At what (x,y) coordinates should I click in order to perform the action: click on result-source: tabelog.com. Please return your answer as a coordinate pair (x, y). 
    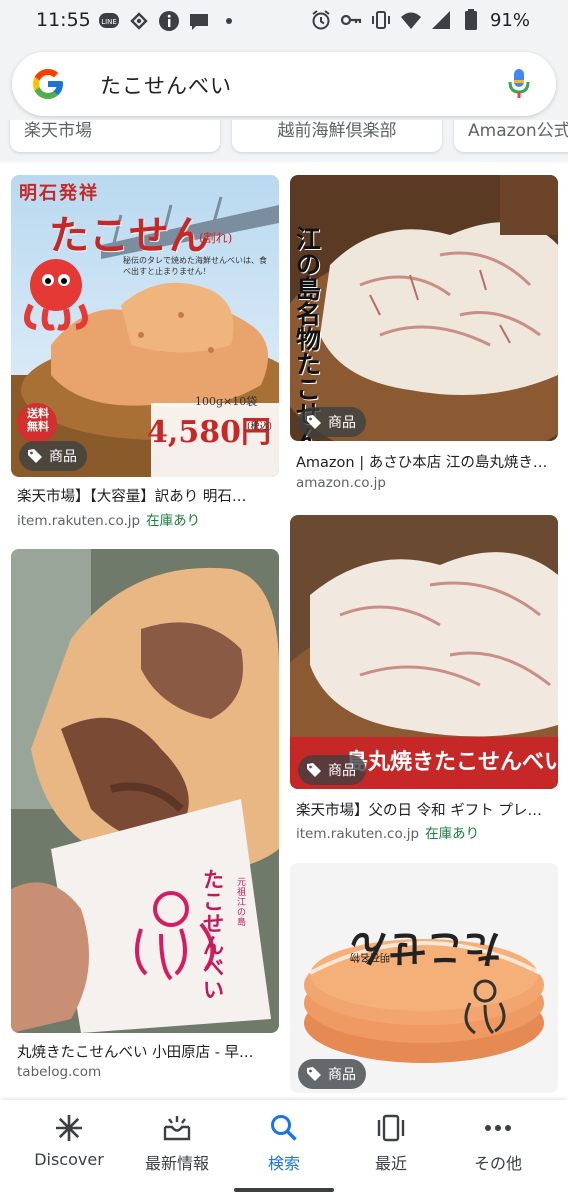
    Looking at the image, I should click on (59, 1072).